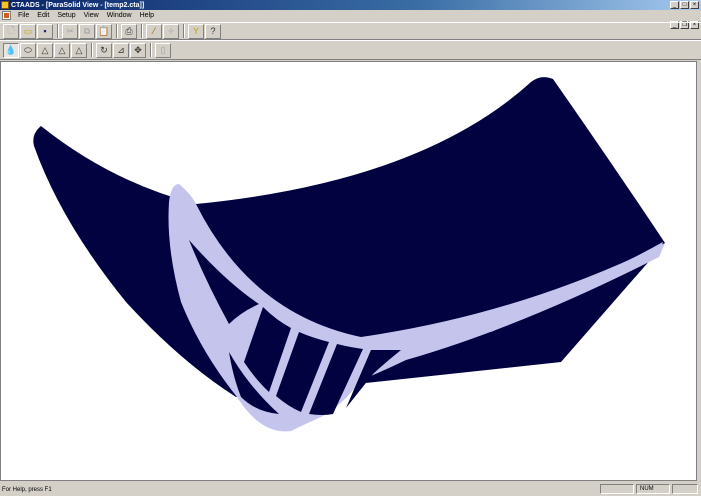 The height and width of the screenshot is (496, 701). I want to click on pan-icon: ✥, so click(138, 49).